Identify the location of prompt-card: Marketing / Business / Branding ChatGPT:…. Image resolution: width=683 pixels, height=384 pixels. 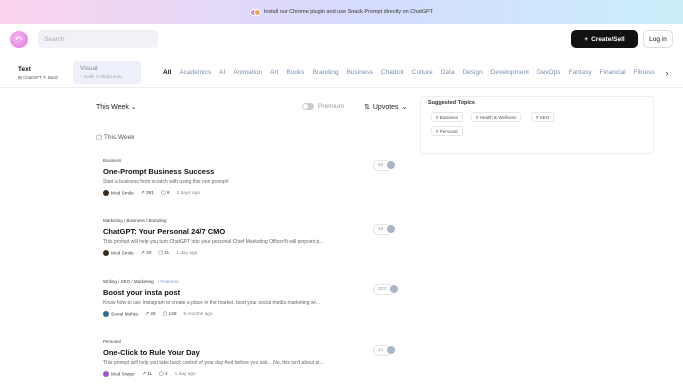
(258, 237).